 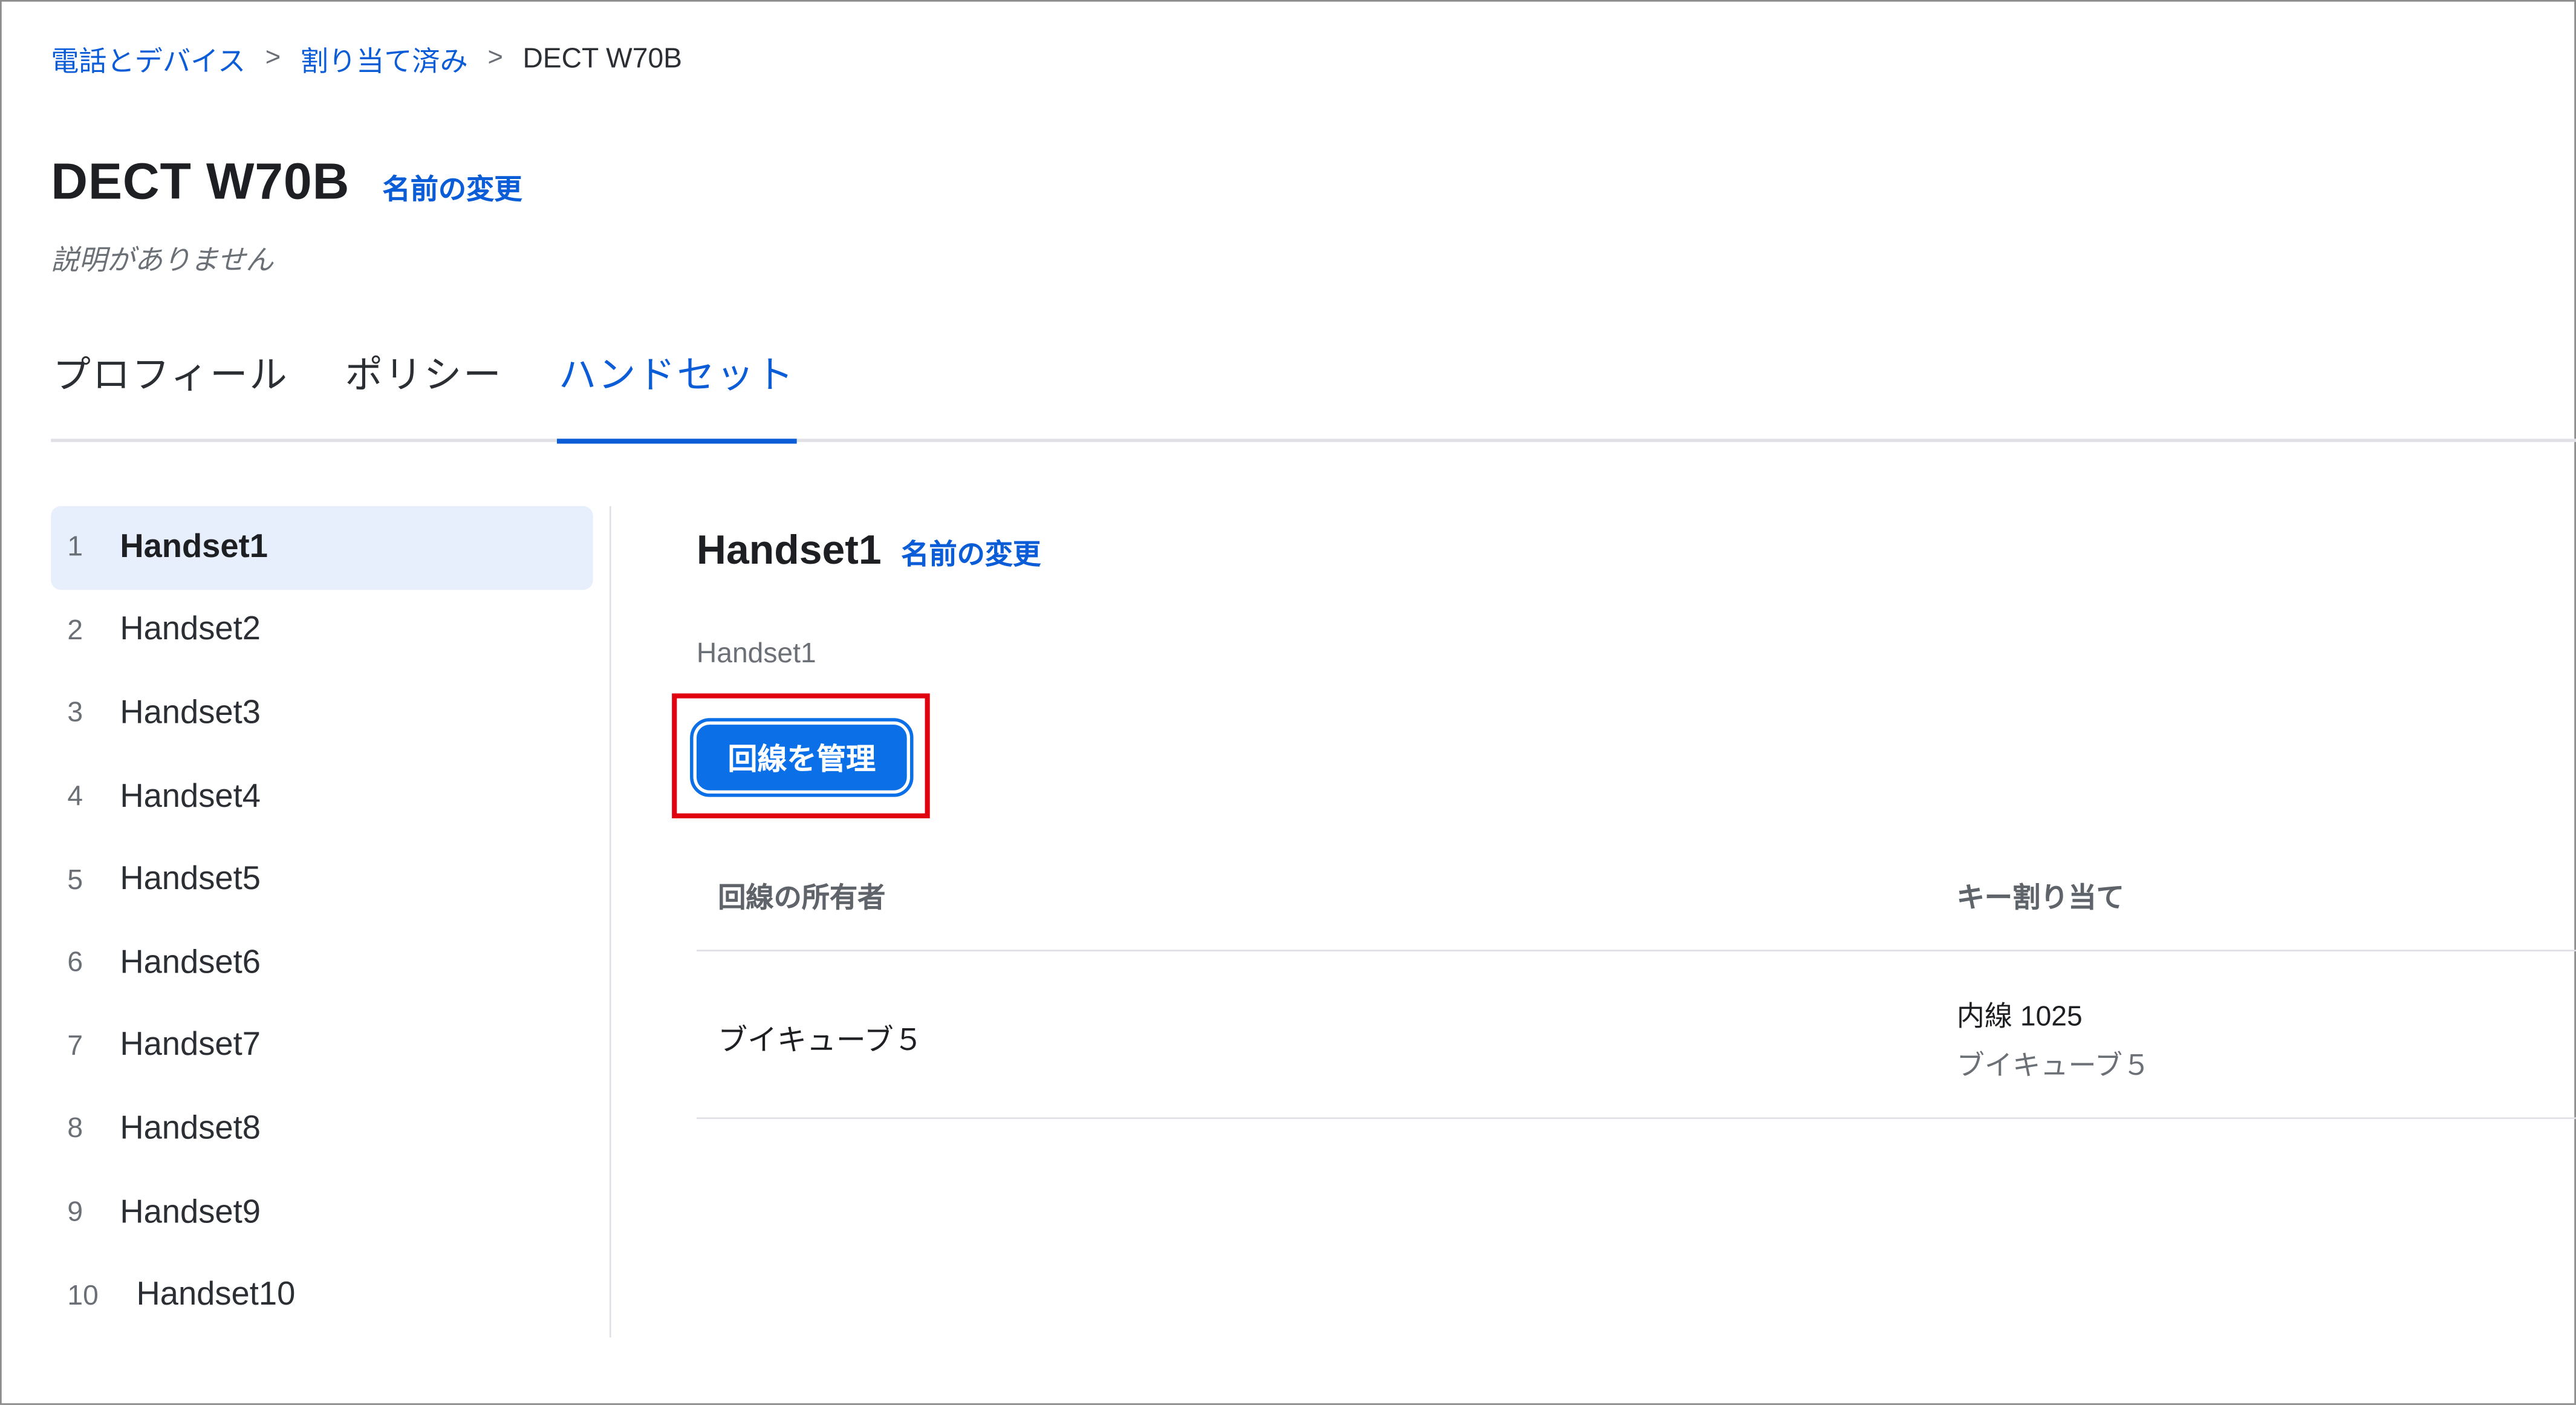 What do you see at coordinates (191, 1128) in the screenshot?
I see `handset-name: Handset8` at bounding box center [191, 1128].